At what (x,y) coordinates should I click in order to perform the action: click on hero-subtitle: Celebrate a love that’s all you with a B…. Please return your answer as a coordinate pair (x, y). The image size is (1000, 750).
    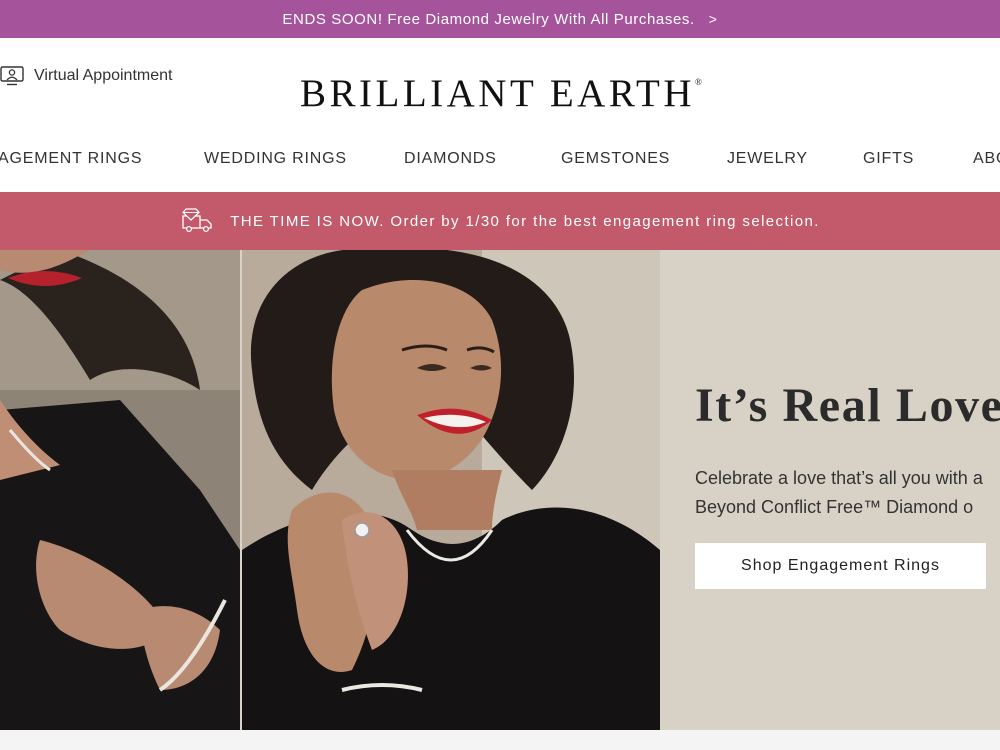
    Looking at the image, I should click on (839, 493).